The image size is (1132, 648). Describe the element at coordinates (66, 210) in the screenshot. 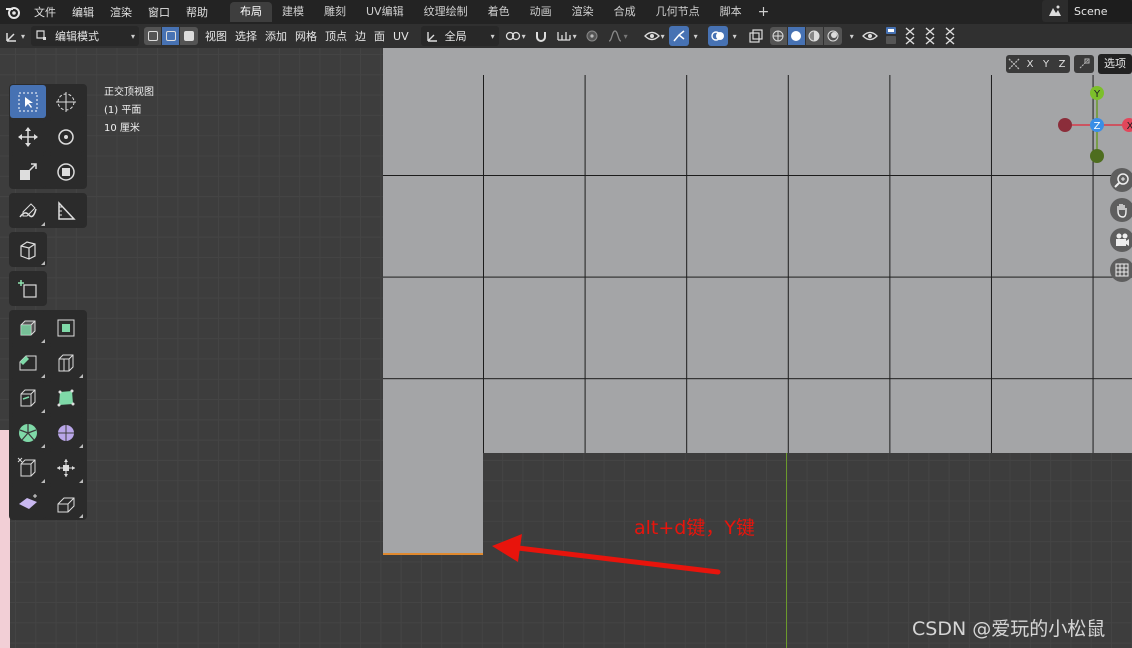

I see `measure-tool` at that location.